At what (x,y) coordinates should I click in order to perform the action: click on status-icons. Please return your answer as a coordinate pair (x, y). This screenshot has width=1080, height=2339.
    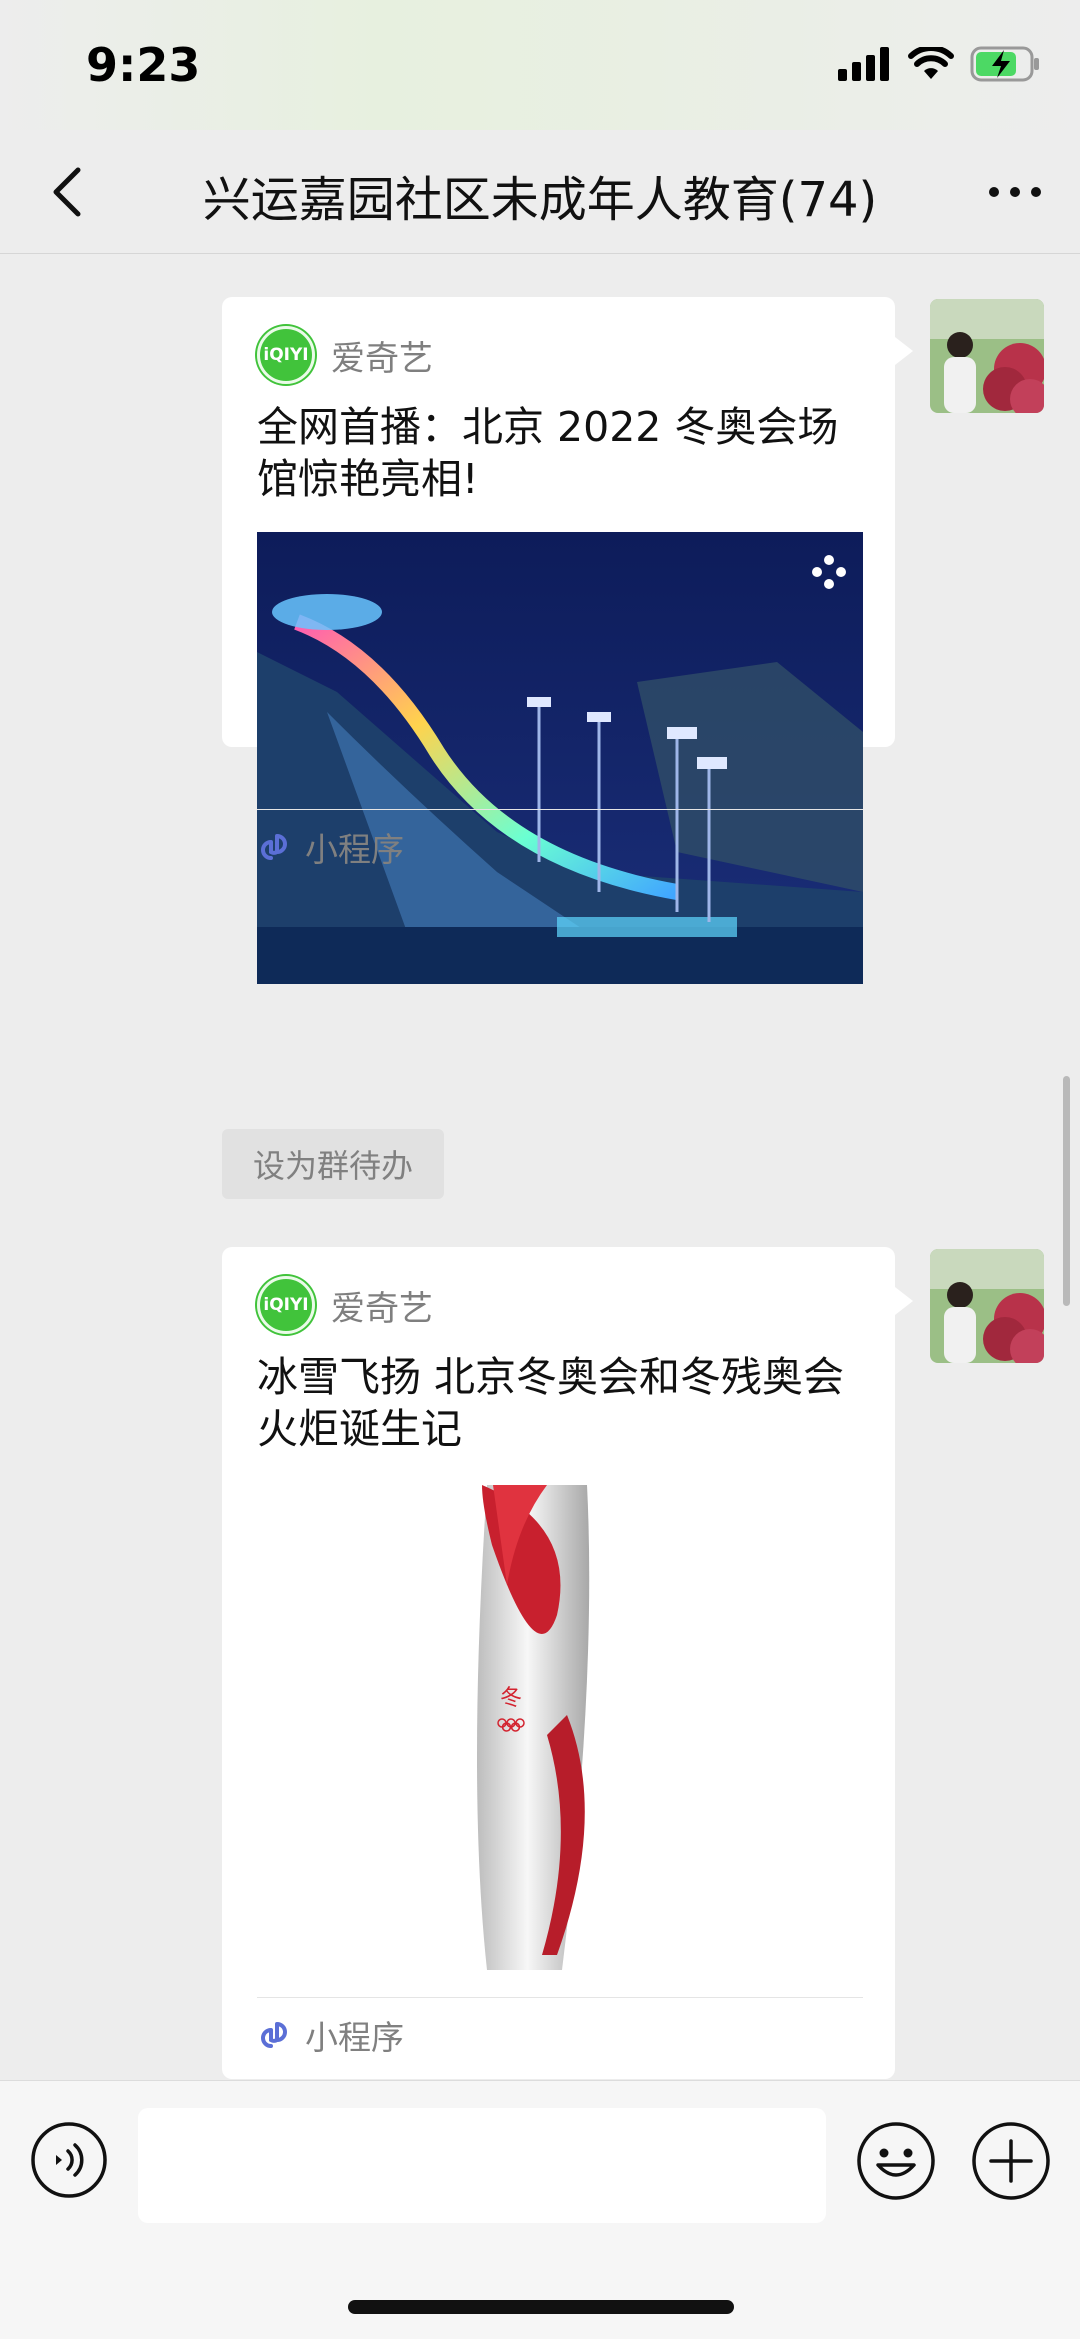
    Looking at the image, I should click on (940, 64).